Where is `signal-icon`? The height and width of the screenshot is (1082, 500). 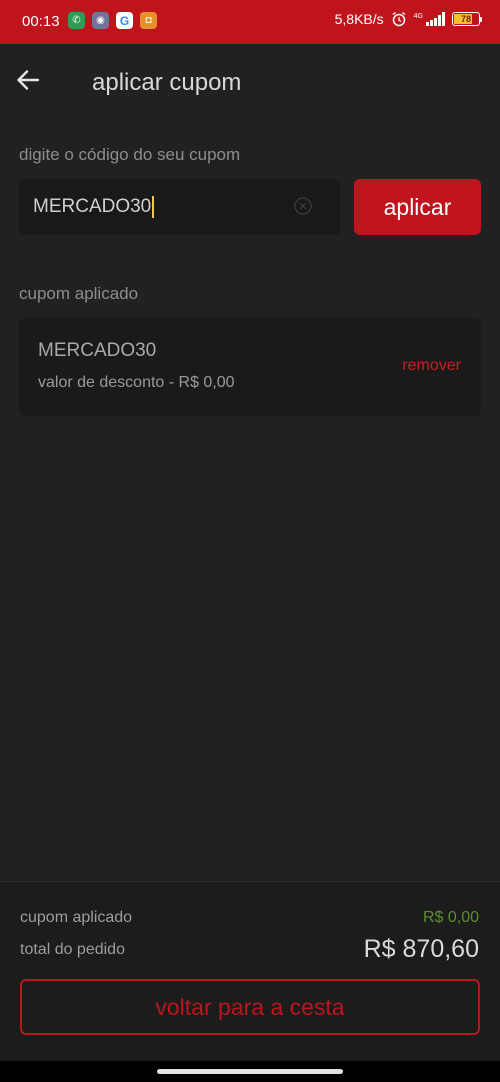
signal-icon is located at coordinates (435, 19).